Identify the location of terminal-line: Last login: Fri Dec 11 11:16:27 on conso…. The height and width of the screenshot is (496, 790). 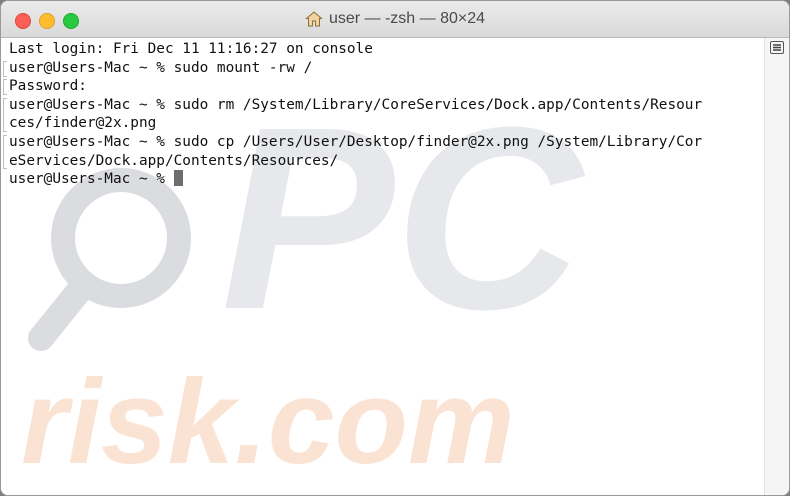
(191, 49).